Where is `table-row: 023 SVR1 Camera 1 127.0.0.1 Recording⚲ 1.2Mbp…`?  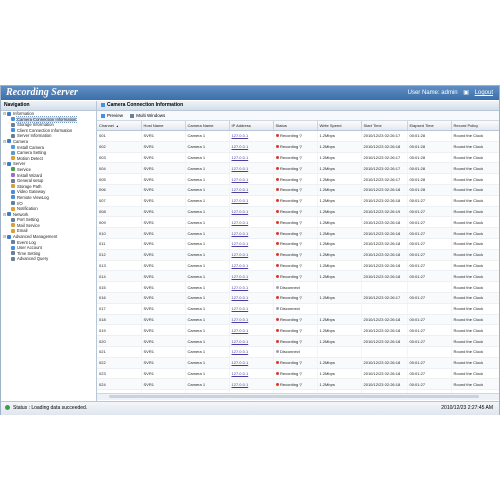
table-row: 023 SVR1 Camera 1 127.0.0.1 Recording⚲ 1.2Mbp… is located at coordinates (298, 374).